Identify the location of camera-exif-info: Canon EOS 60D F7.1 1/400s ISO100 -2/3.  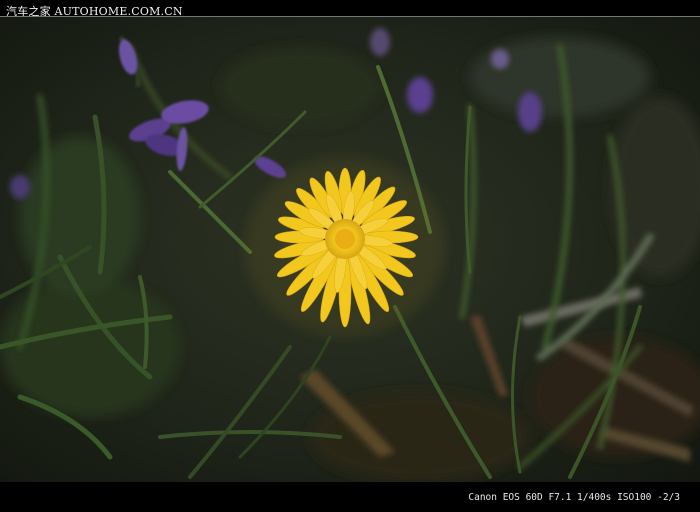
(574, 497).